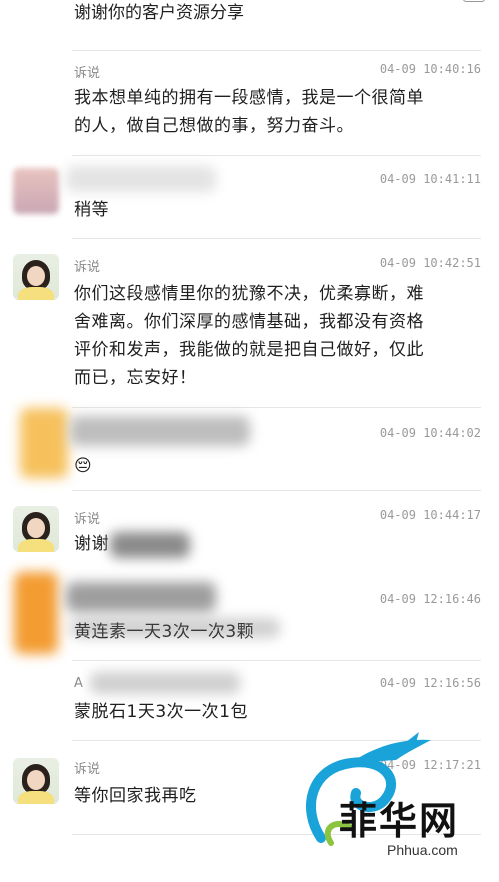 This screenshot has height=882, width=499. What do you see at coordinates (430, 599) in the screenshot?
I see `message-time: 04-09 12:16:46` at bounding box center [430, 599].